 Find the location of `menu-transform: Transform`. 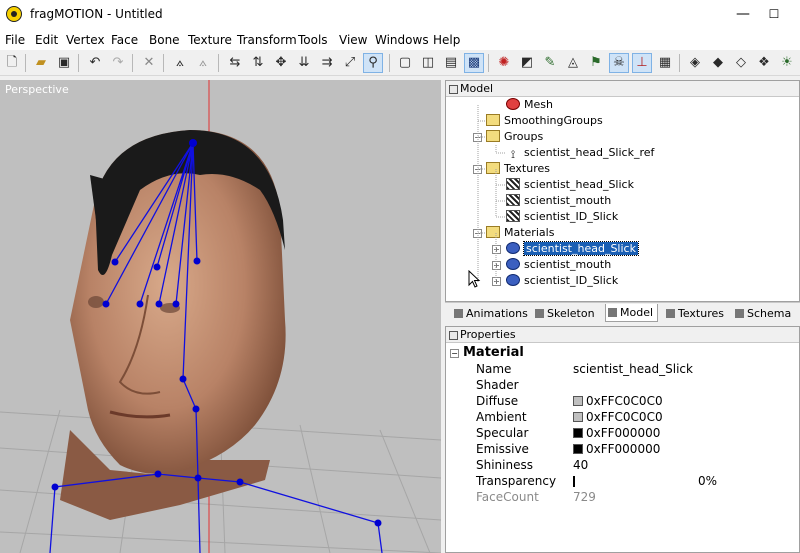

menu-transform: Transform is located at coordinates (267, 40).